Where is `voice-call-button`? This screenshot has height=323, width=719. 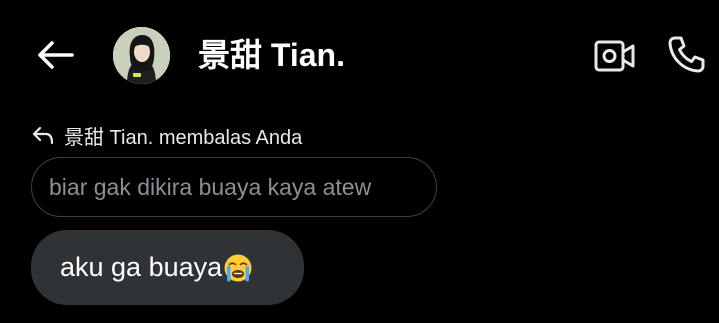
voice-call-button is located at coordinates (686, 55).